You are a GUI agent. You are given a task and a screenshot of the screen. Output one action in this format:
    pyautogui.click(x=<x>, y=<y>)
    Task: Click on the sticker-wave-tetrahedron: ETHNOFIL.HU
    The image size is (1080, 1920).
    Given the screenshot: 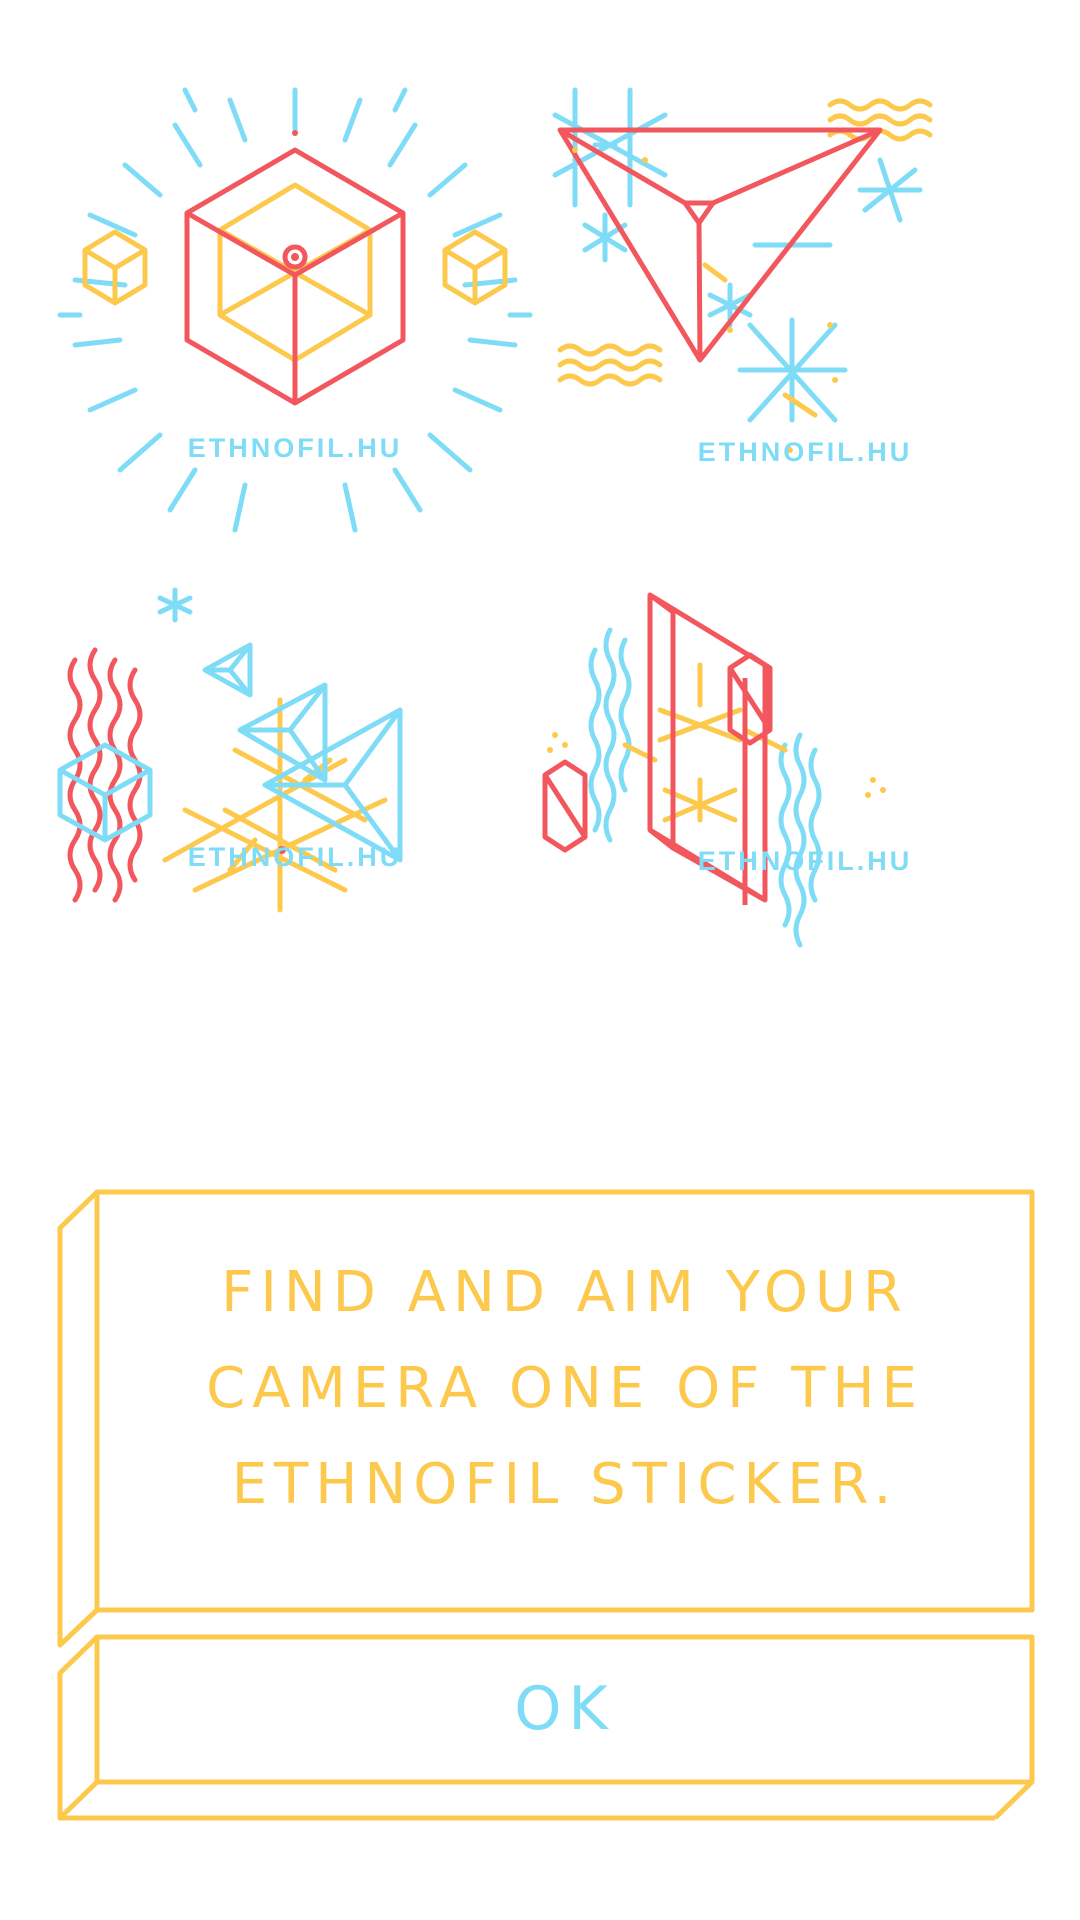 What is the action you would take?
    pyautogui.click(x=295, y=838)
    